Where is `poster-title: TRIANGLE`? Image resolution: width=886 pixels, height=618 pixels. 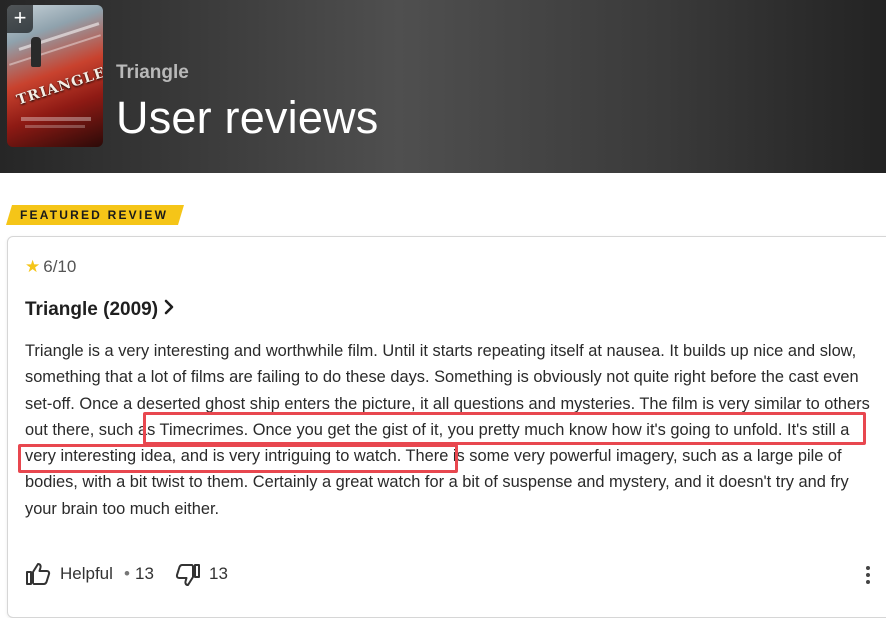 poster-title: TRIANGLE is located at coordinates (58, 86).